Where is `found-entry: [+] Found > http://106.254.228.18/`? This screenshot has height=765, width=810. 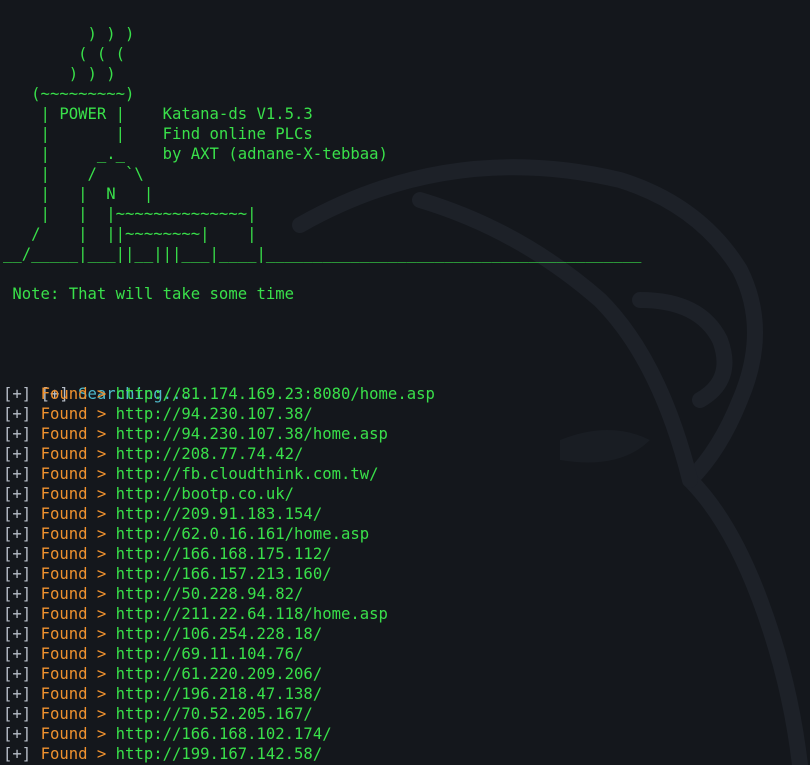 found-entry: [+] Found > http://106.254.228.18/ is located at coordinates (162, 634).